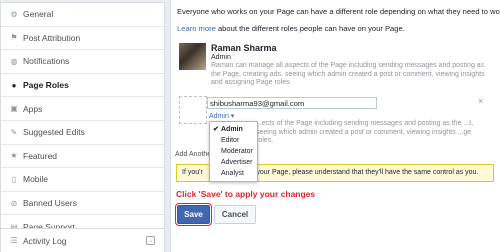 The width and height of the screenshot is (500, 252). I want to click on role-option-label: Advertiser, so click(237, 162).